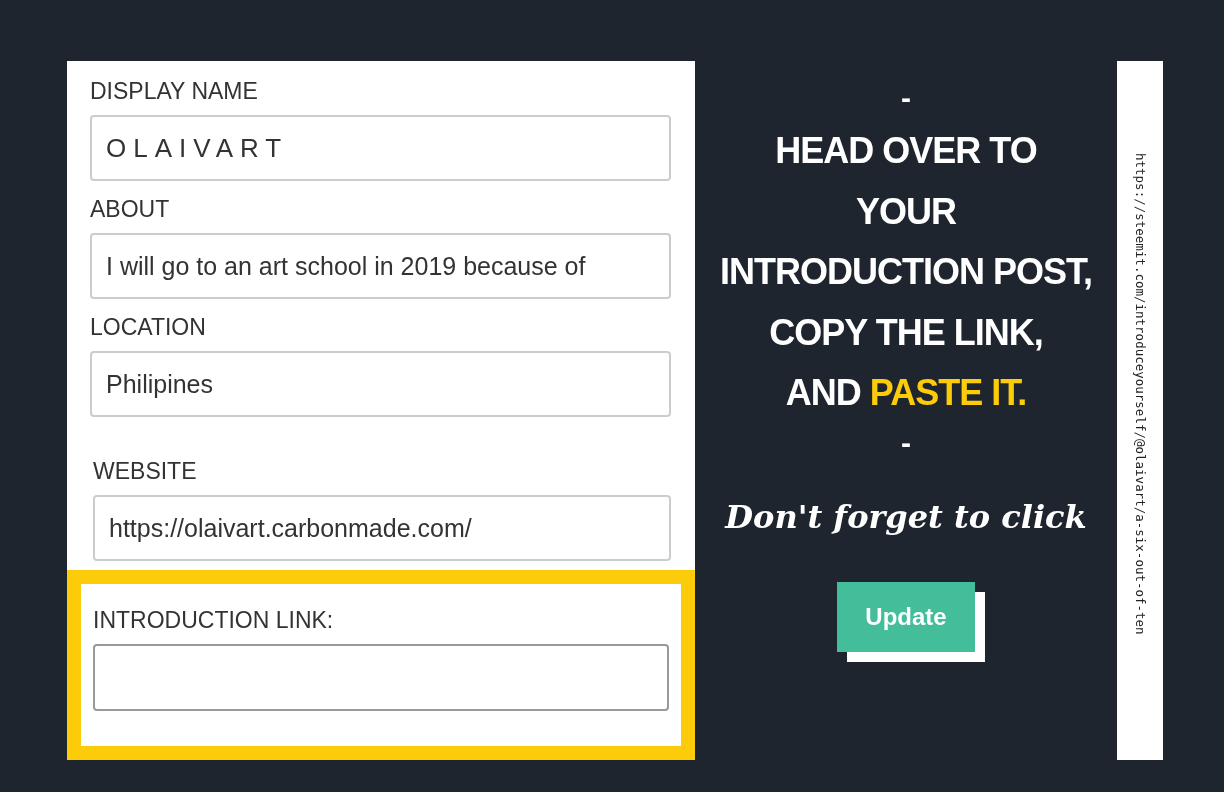 This screenshot has width=1224, height=792. Describe the element at coordinates (380, 384) in the screenshot. I see `text-field: Philipines` at that location.